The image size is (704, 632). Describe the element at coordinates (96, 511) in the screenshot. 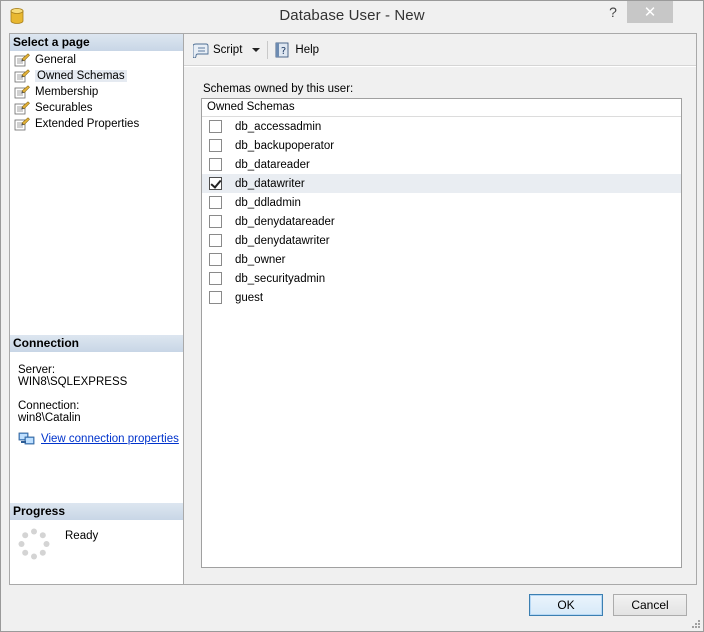

I see `progress-header: Progress` at that location.